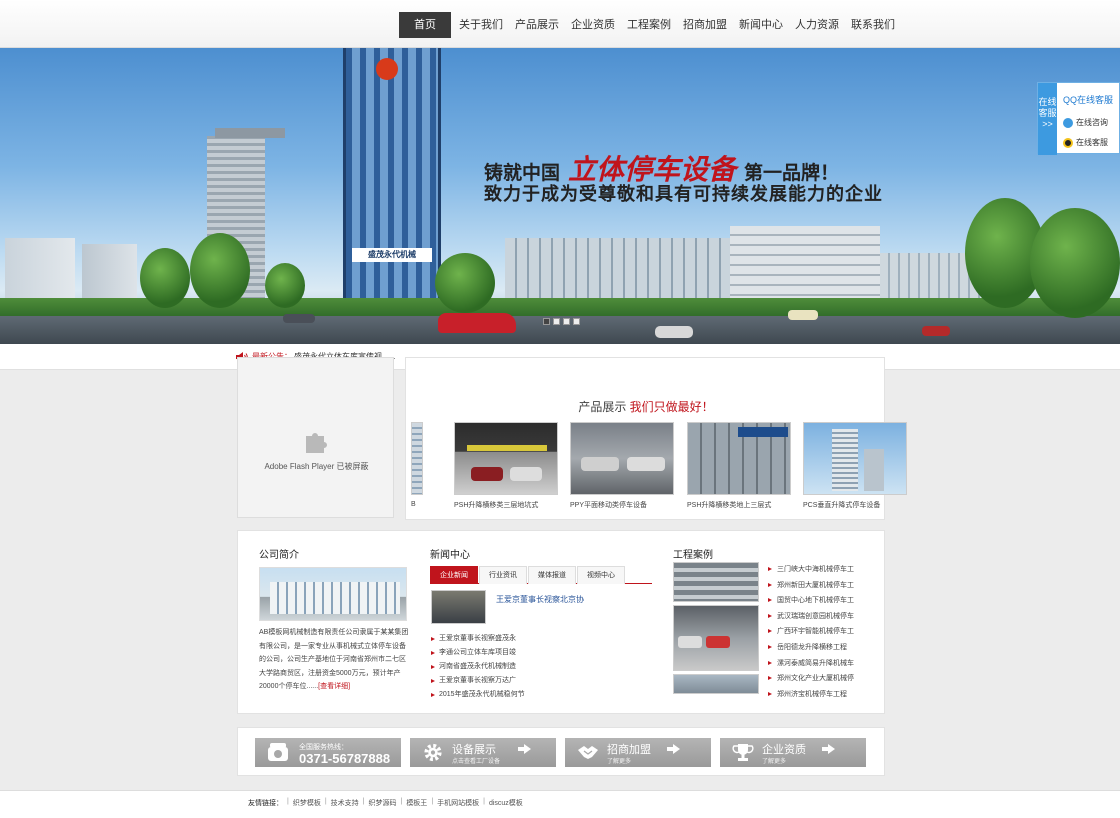  Describe the element at coordinates (811, 679) in the screenshot. I see `case-item: 郑州文化产业大厦机械停` at that location.